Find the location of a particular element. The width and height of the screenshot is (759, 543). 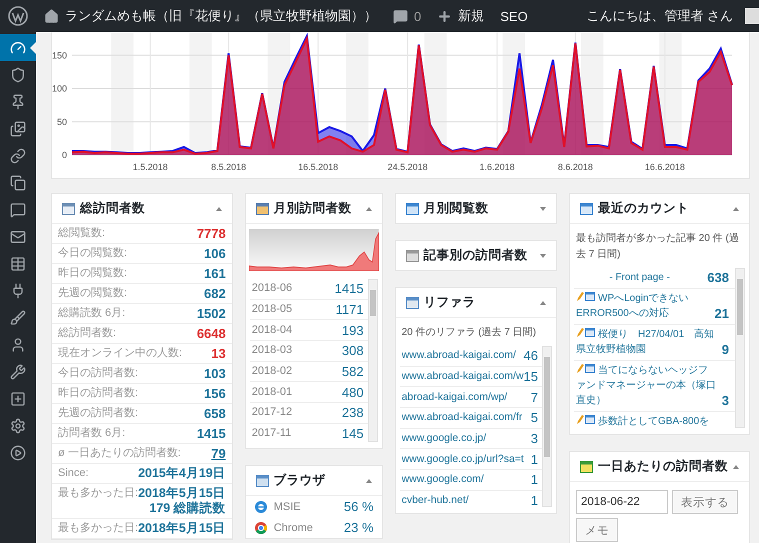

referrer-link: www.abroad-kaigai.com/fr is located at coordinates (462, 418).